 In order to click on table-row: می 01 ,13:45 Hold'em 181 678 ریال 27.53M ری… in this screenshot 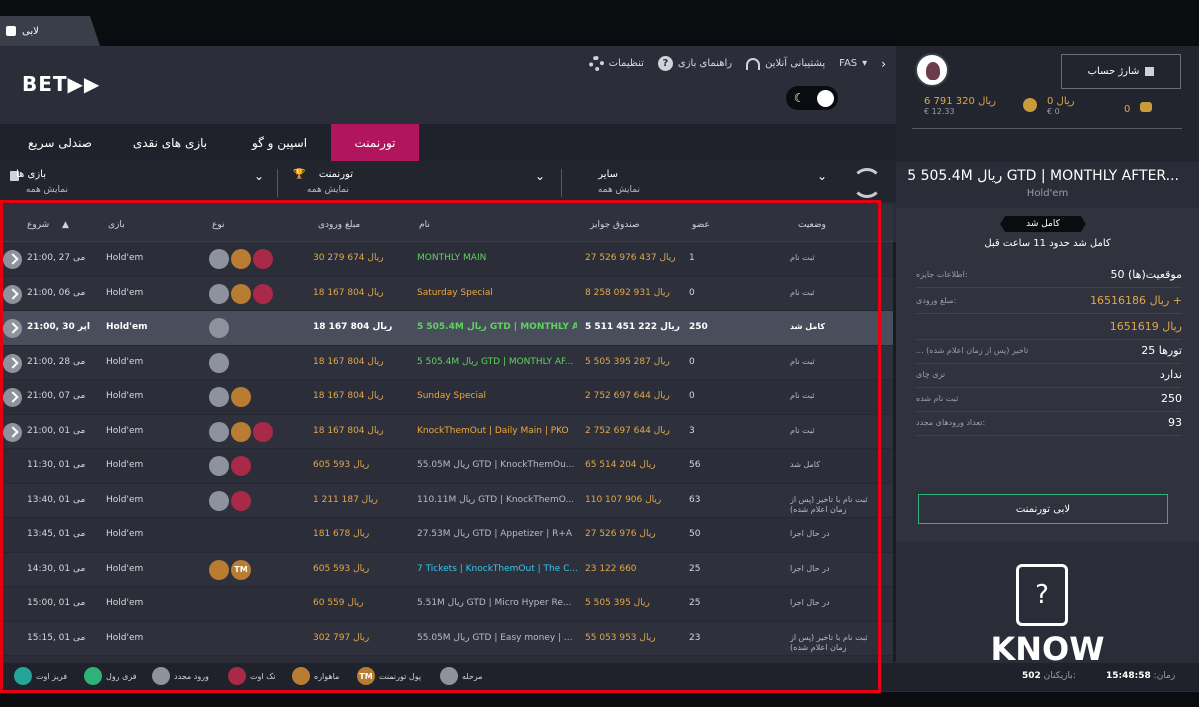, I will do `click(446, 535)`.